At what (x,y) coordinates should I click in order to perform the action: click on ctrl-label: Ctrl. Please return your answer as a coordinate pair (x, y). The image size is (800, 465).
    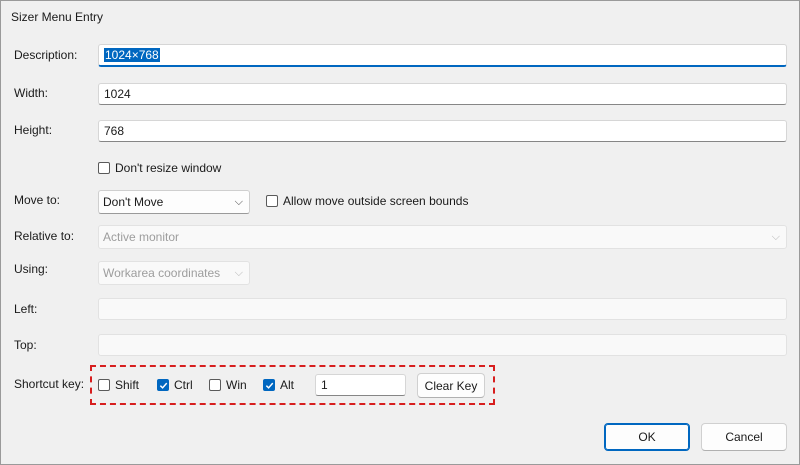
    Looking at the image, I should click on (183, 385).